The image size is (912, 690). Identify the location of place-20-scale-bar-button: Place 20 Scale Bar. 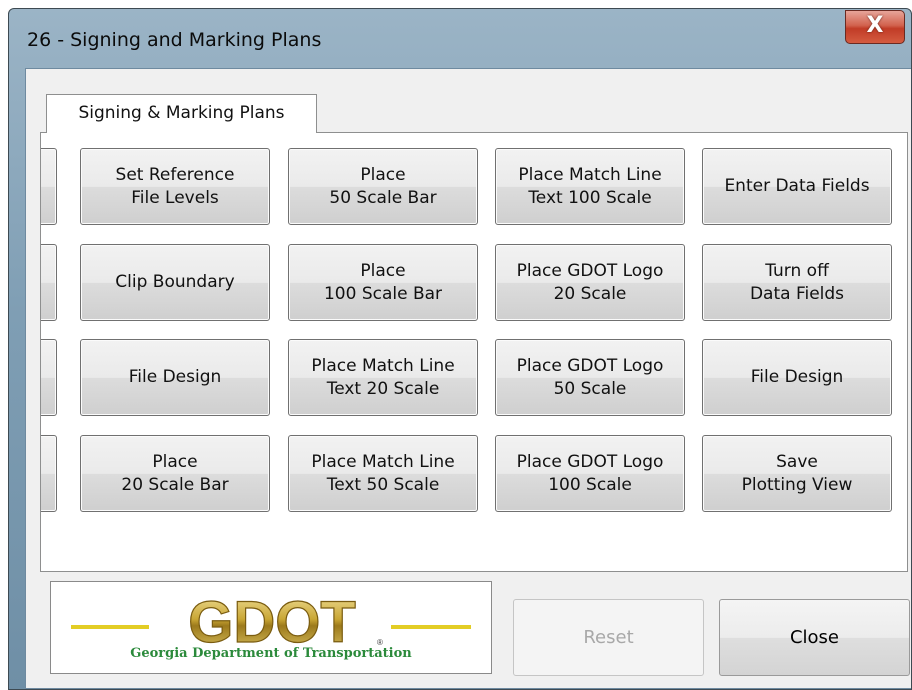
(175, 473).